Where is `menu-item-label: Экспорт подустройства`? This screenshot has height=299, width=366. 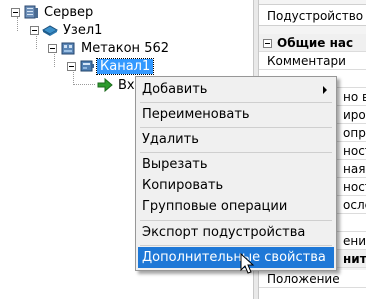
menu-item-label: Экспорт подустройства is located at coordinates (224, 232).